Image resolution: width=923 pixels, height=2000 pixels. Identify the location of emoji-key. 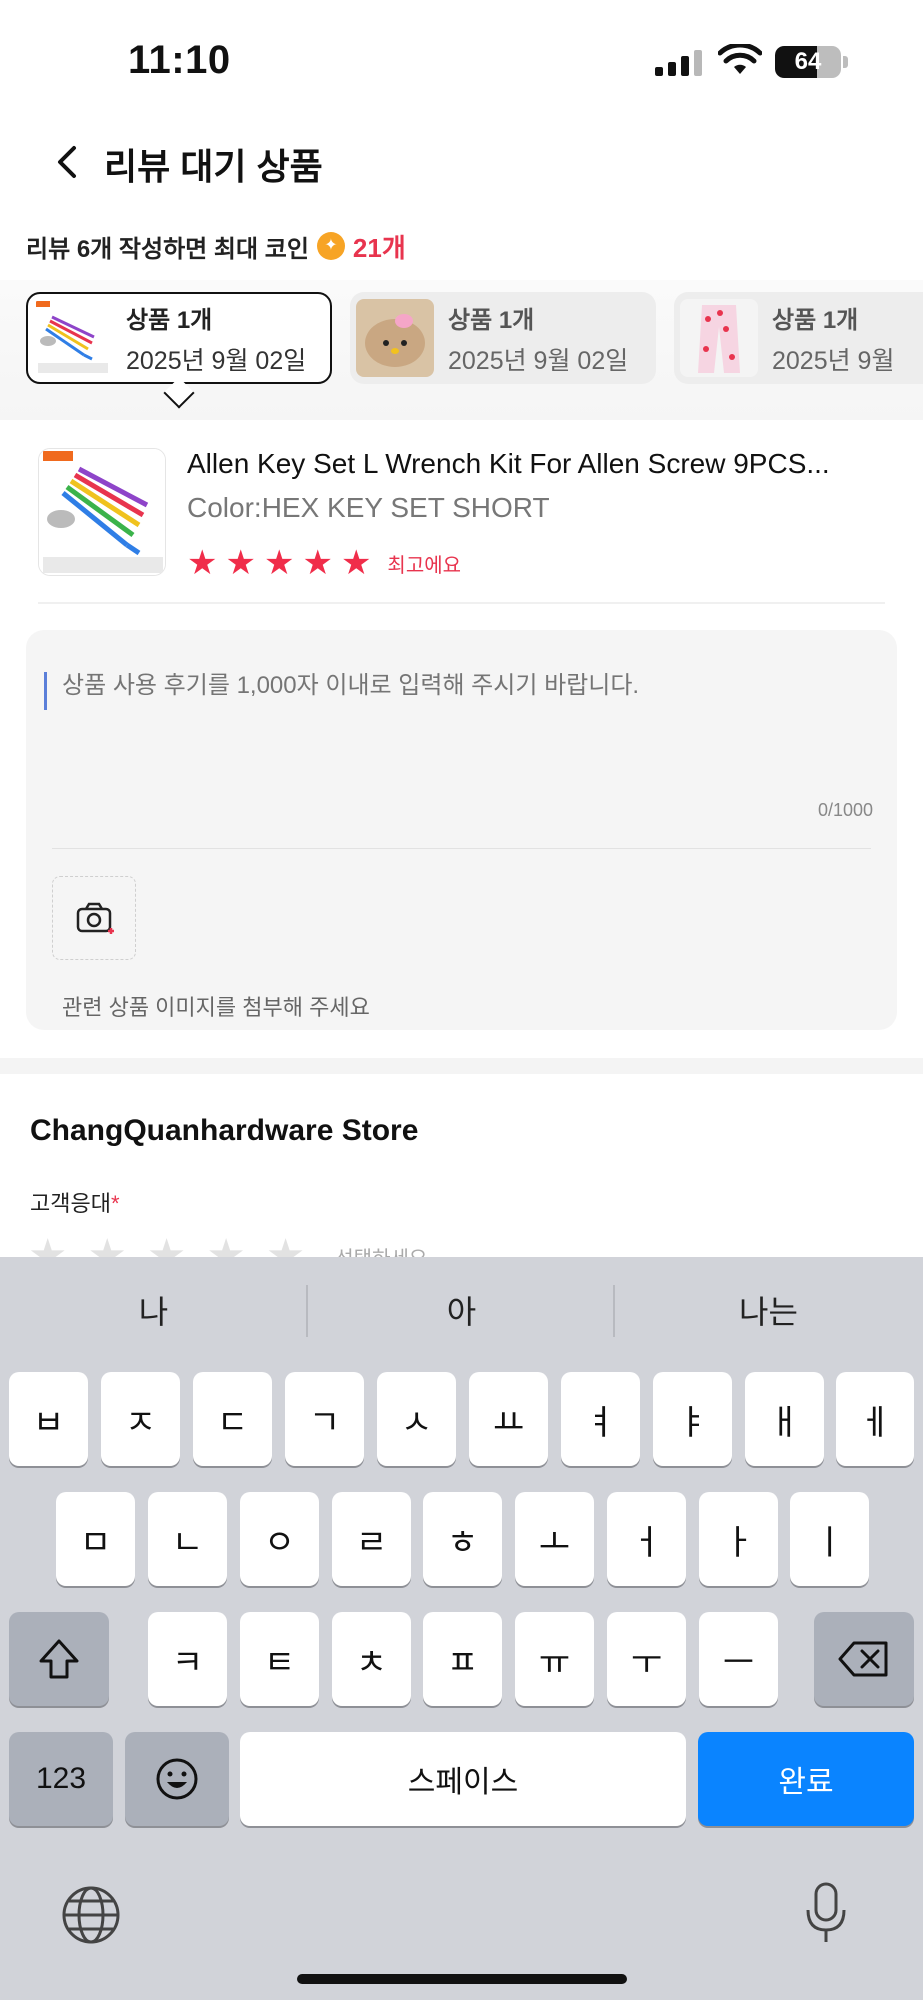
(177, 1779).